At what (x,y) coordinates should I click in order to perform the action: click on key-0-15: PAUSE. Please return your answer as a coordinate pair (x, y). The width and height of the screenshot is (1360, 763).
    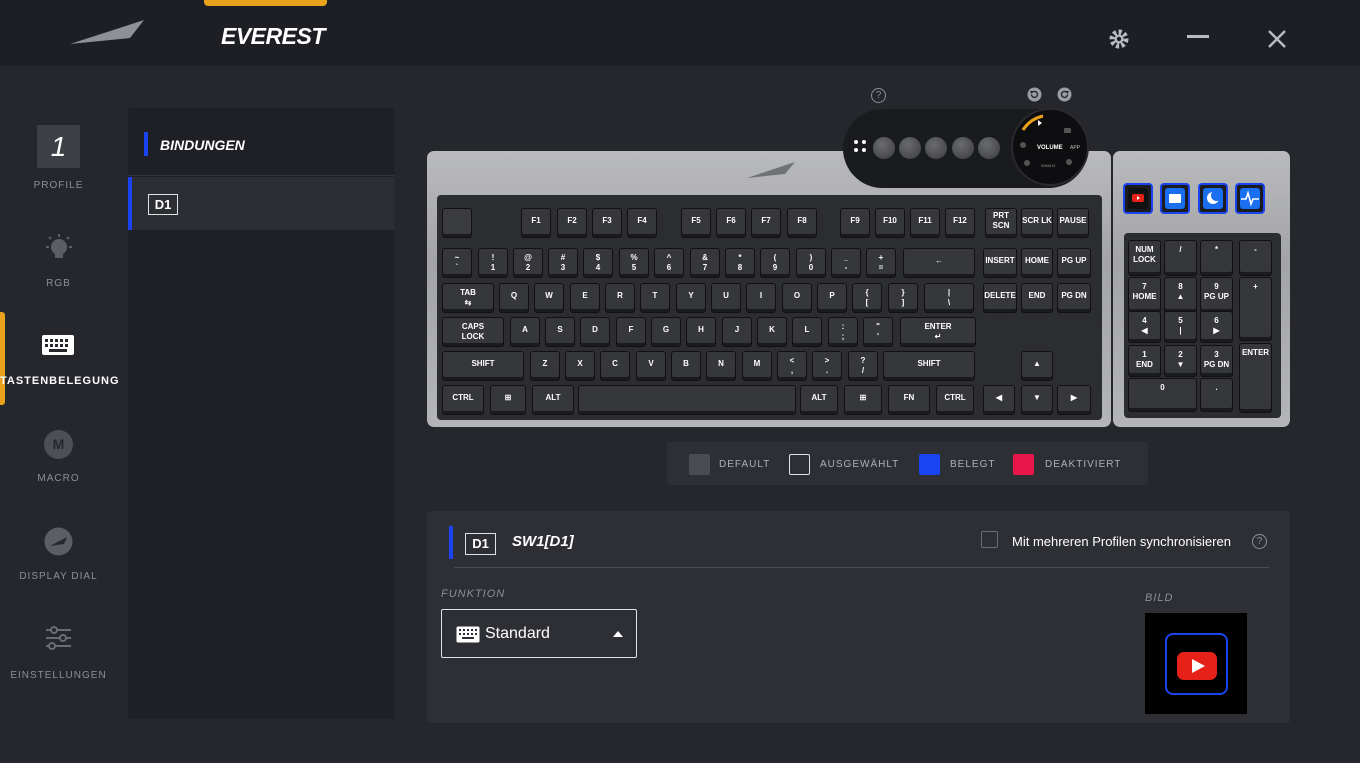
    Looking at the image, I should click on (1073, 223).